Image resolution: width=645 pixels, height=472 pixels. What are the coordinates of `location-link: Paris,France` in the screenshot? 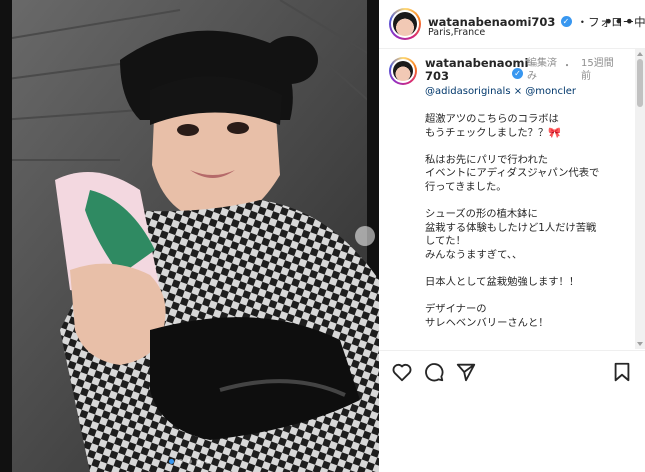 It's located at (456, 32).